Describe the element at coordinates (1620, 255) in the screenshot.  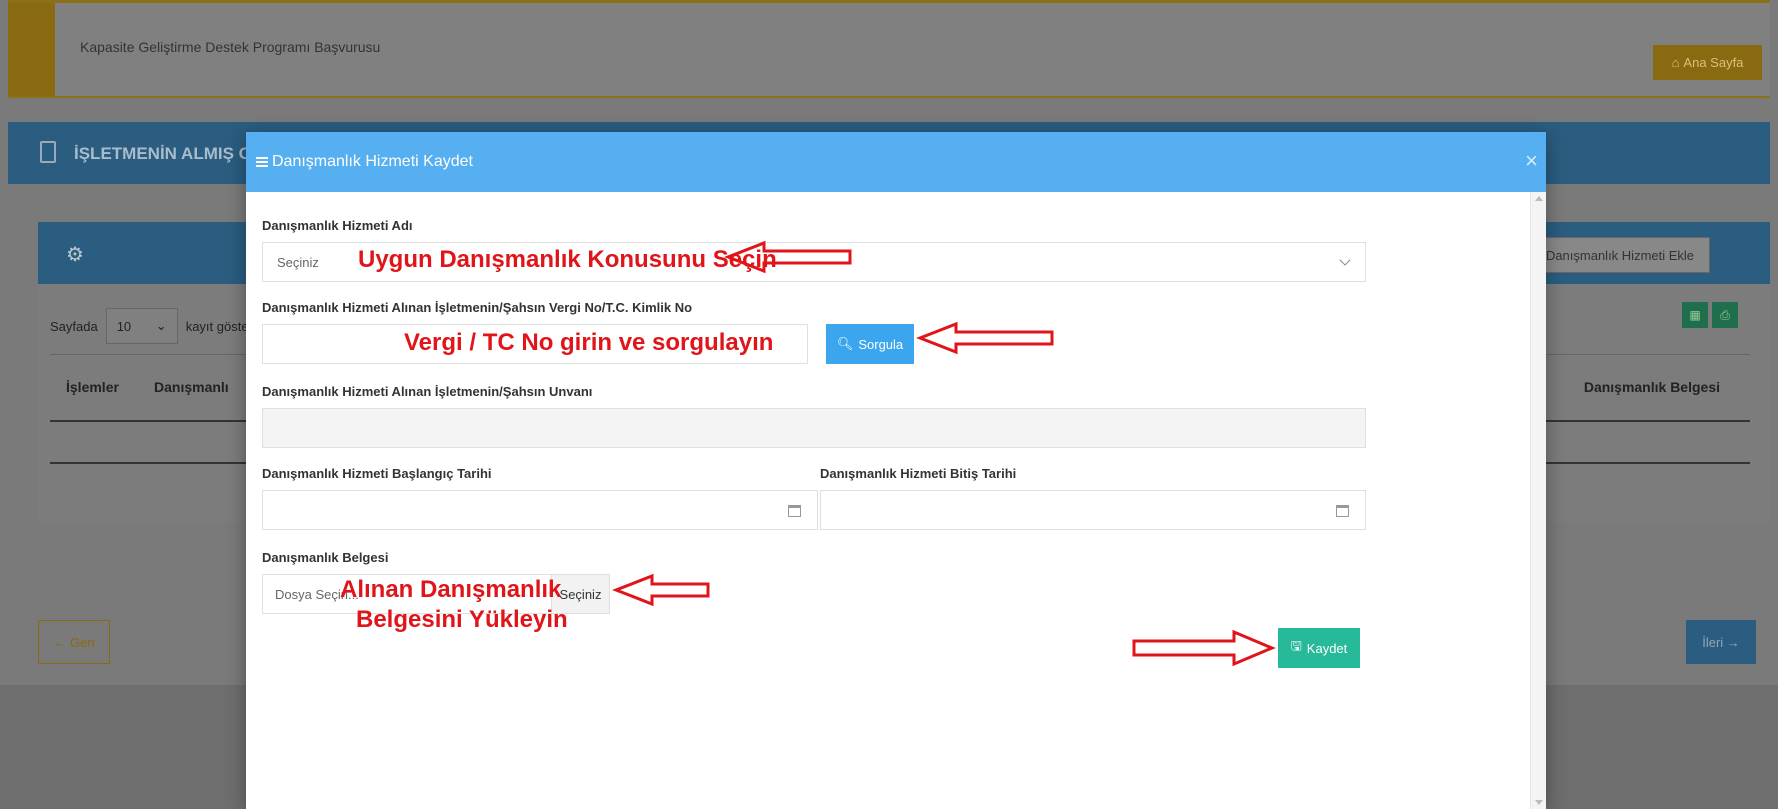
I see `add-consultancy-button: Danışmanlık Hizmeti Ekle` at that location.